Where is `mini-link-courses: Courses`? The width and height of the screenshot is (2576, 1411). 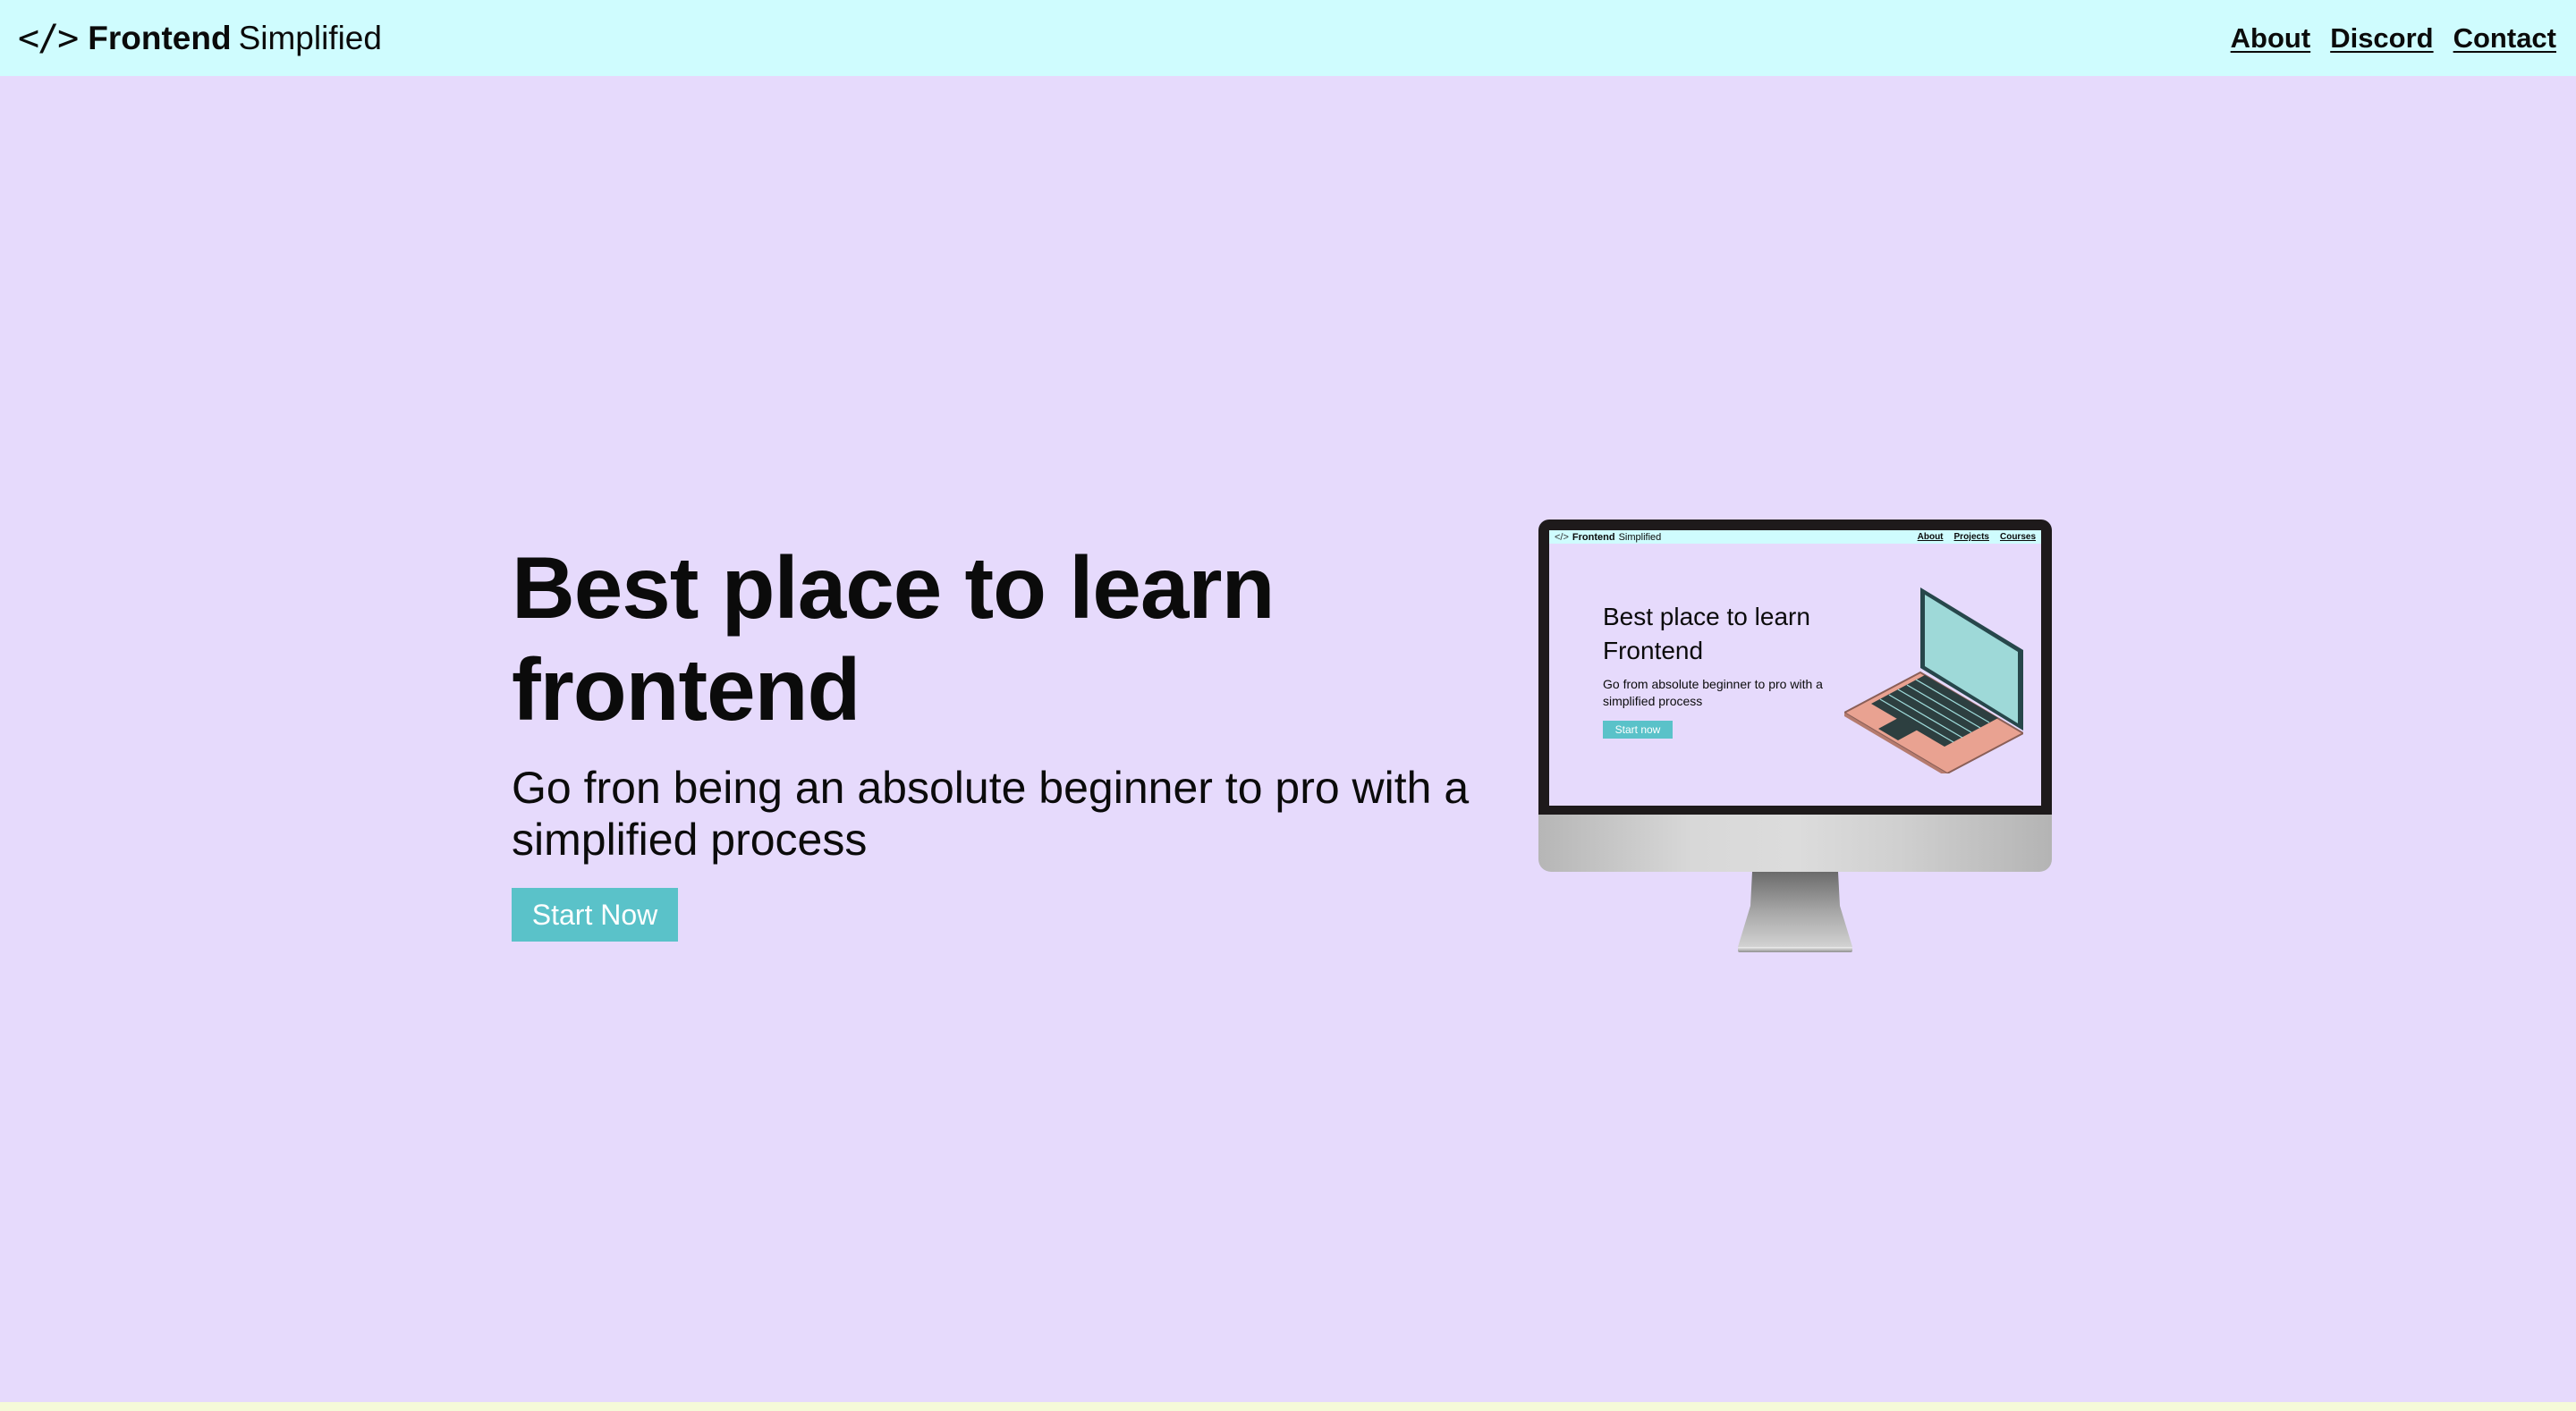
mini-link-courses: Courses is located at coordinates (2017, 537).